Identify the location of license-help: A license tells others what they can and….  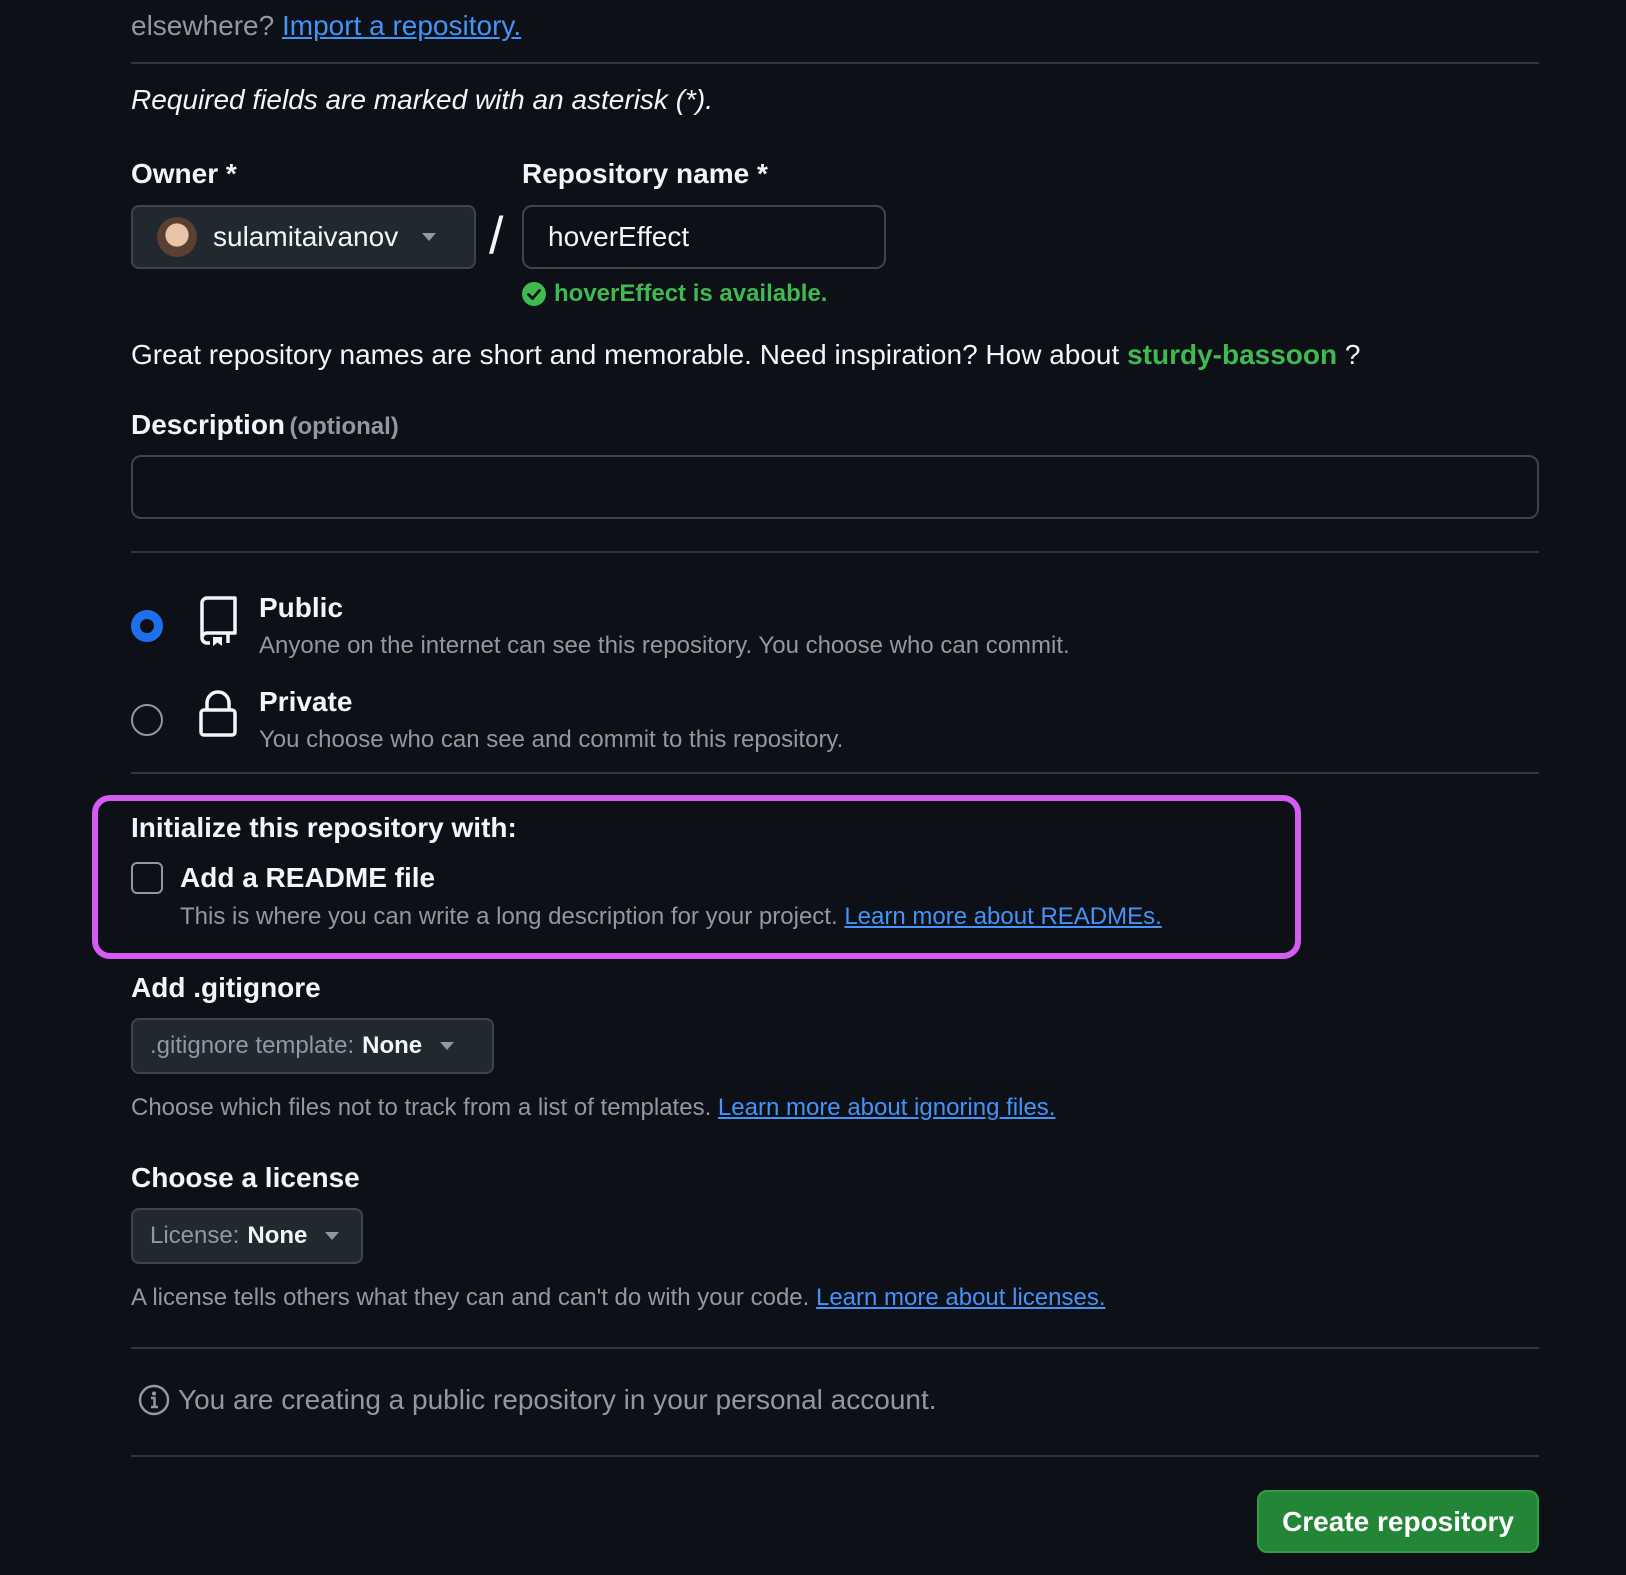
(618, 1298).